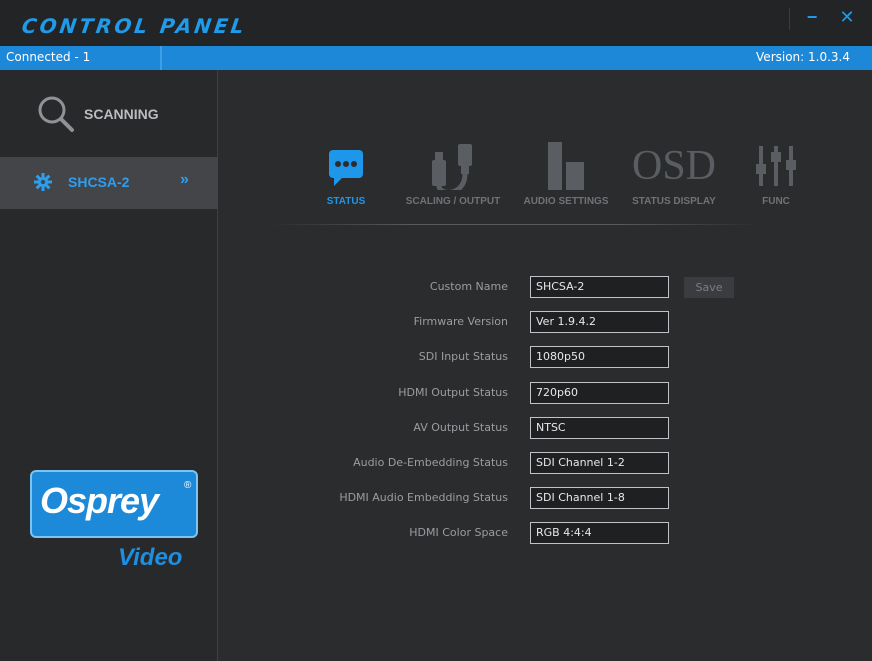 The image size is (872, 661). I want to click on firmware-label: Firmware Version, so click(460, 321).